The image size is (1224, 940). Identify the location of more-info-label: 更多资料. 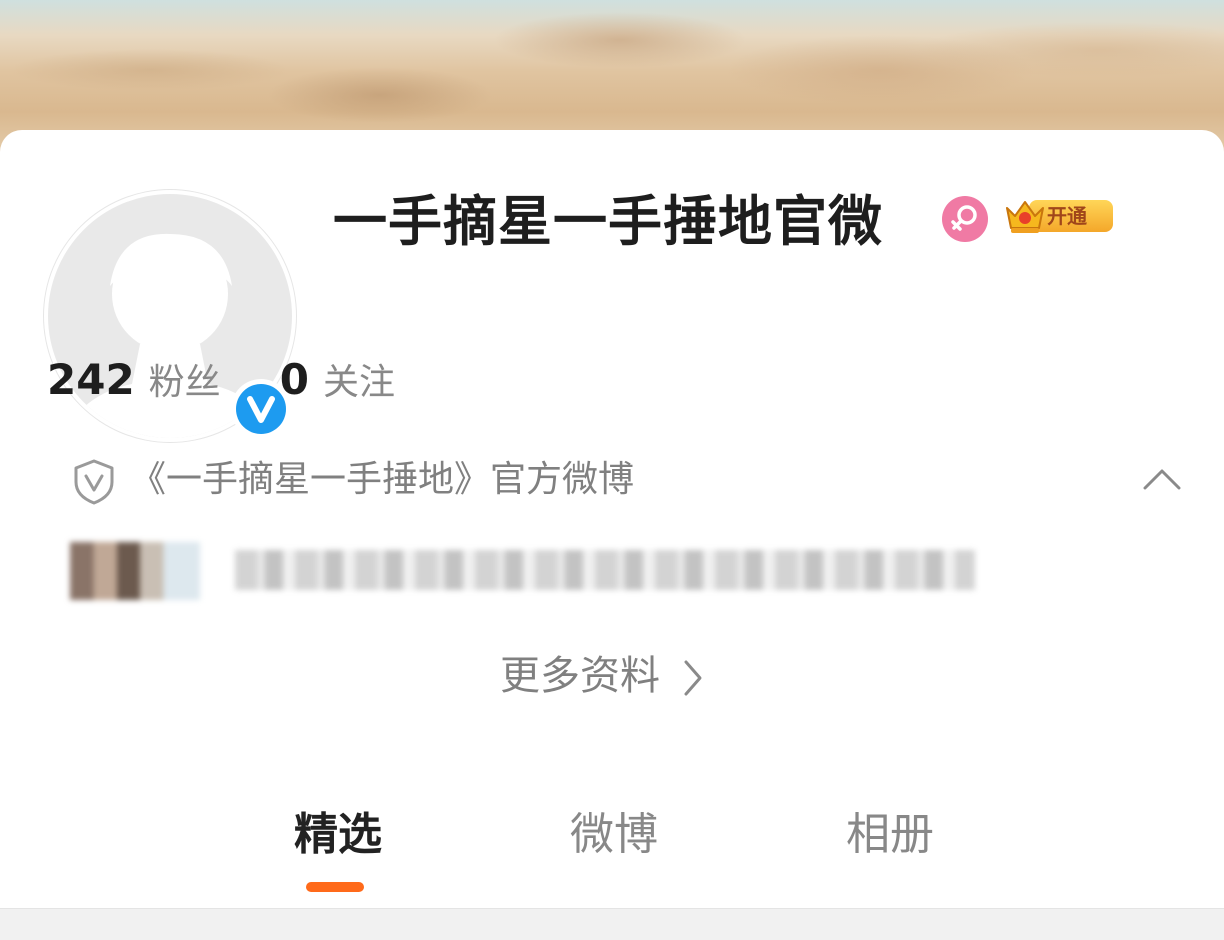
(580, 676).